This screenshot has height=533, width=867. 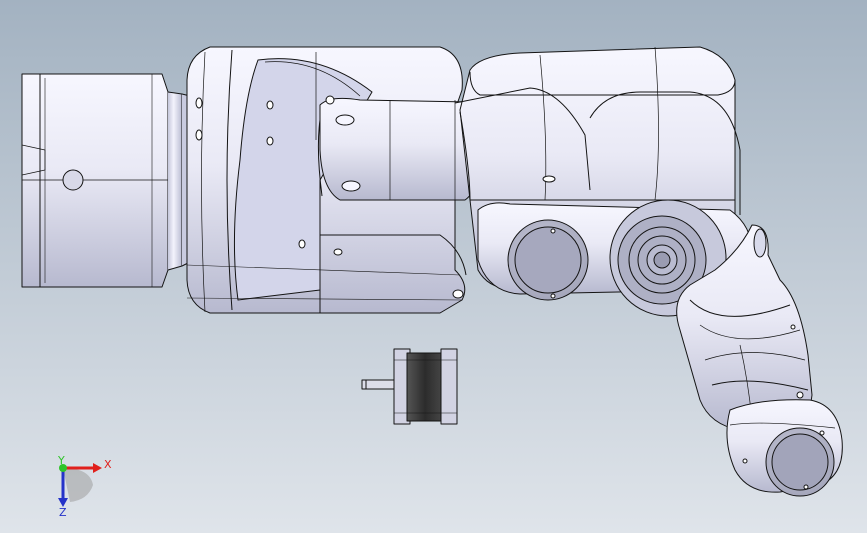 What do you see at coordinates (61, 460) in the screenshot?
I see `y-axis-label: Y` at bounding box center [61, 460].